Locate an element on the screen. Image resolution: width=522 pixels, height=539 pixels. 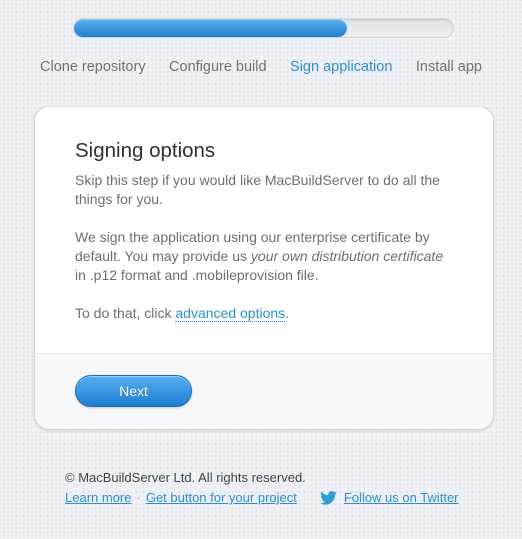
step-clone-repository: Clone repository is located at coordinates (93, 67).